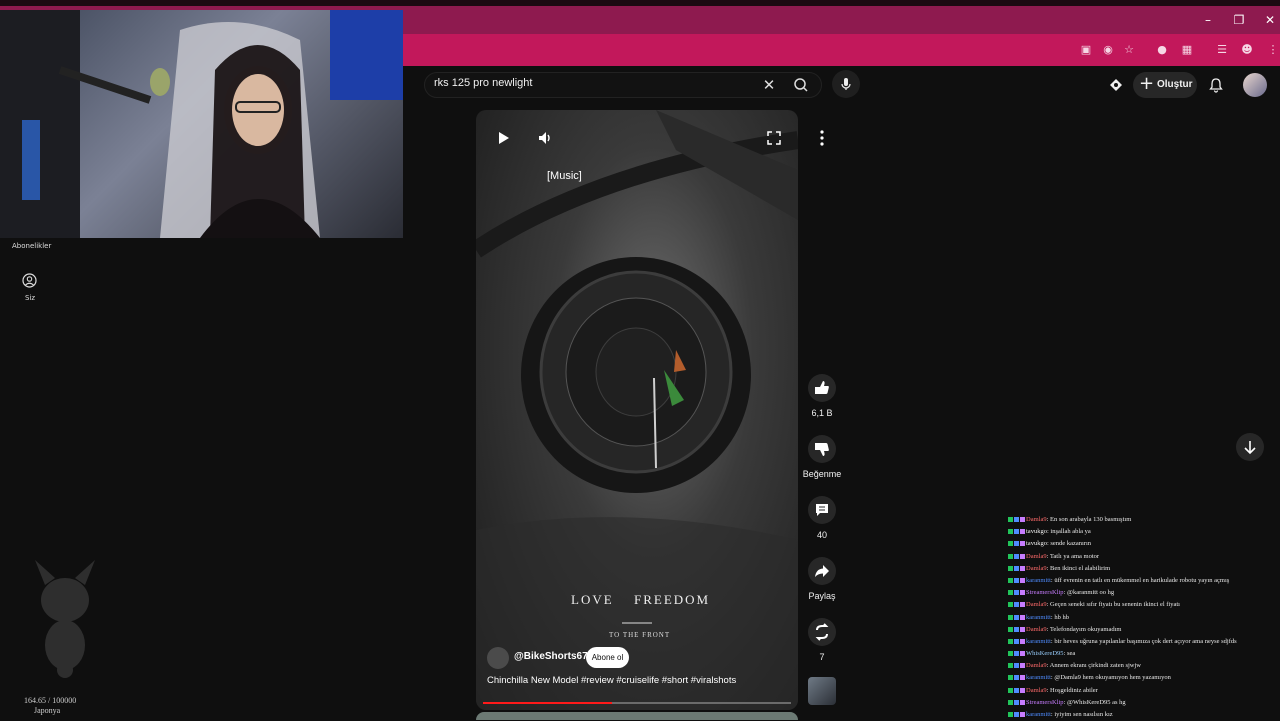 The image size is (1280, 721). I want to click on chat-username: WhisKereD95, so click(1045, 654).